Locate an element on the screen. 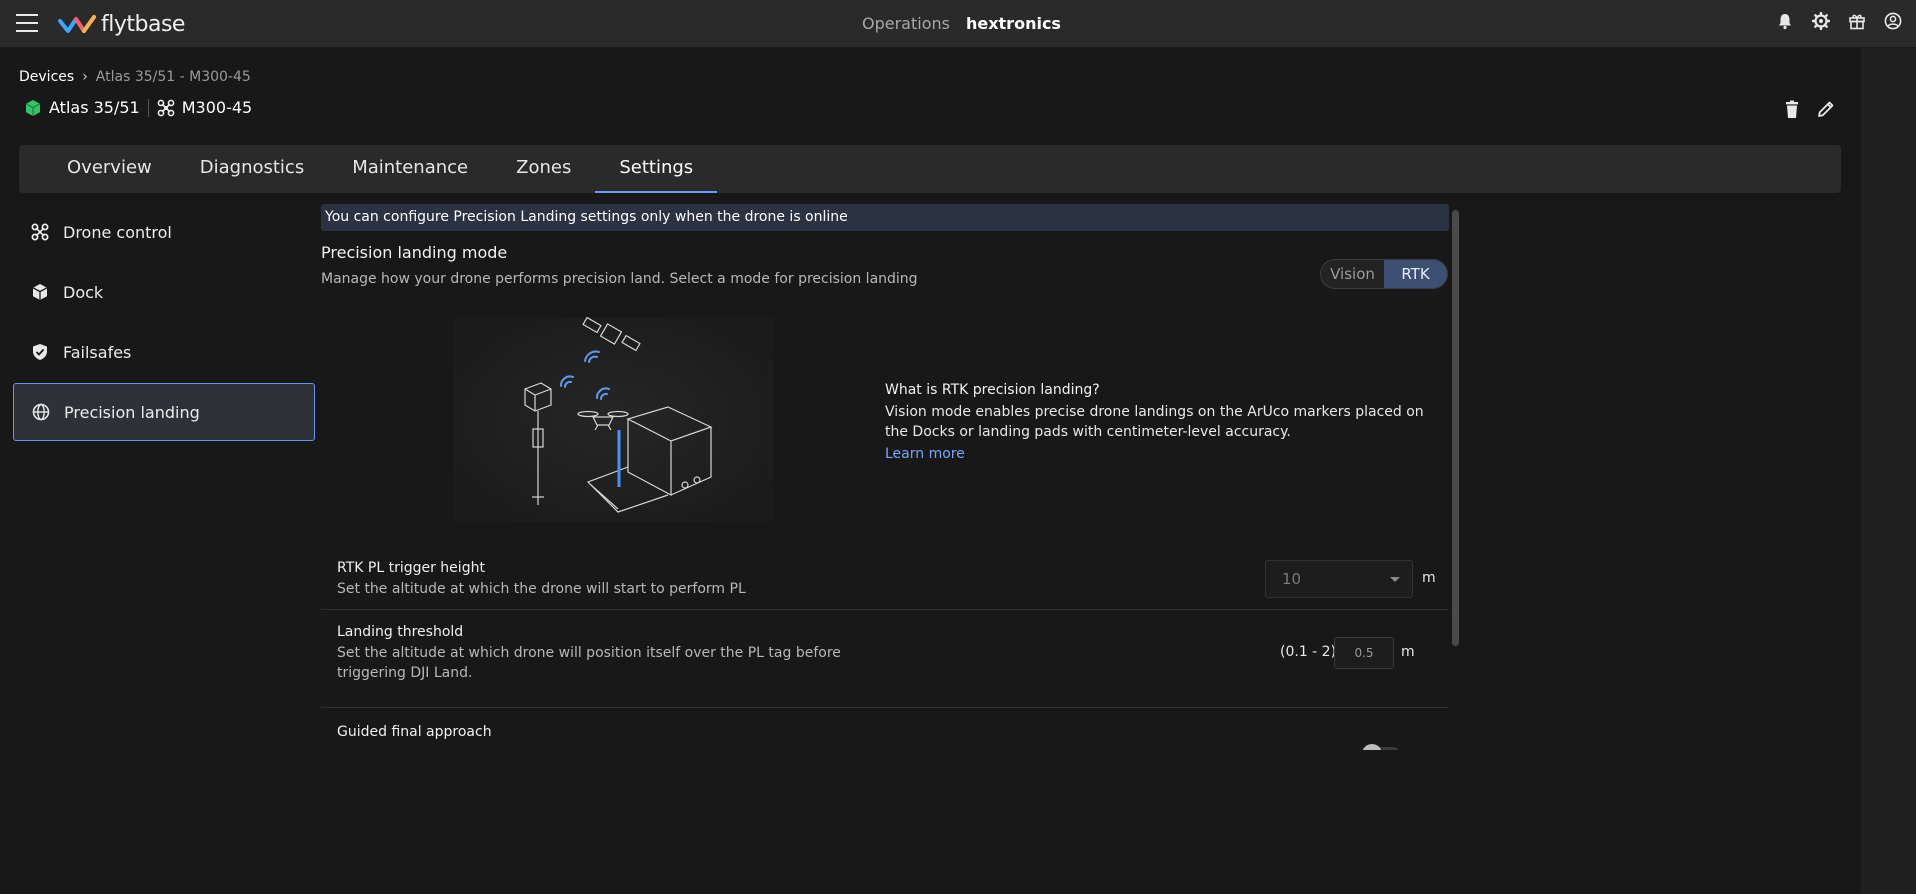 Image resolution: width=1916 pixels, height=894 pixels. mode-option-vision: Vision is located at coordinates (1352, 274).